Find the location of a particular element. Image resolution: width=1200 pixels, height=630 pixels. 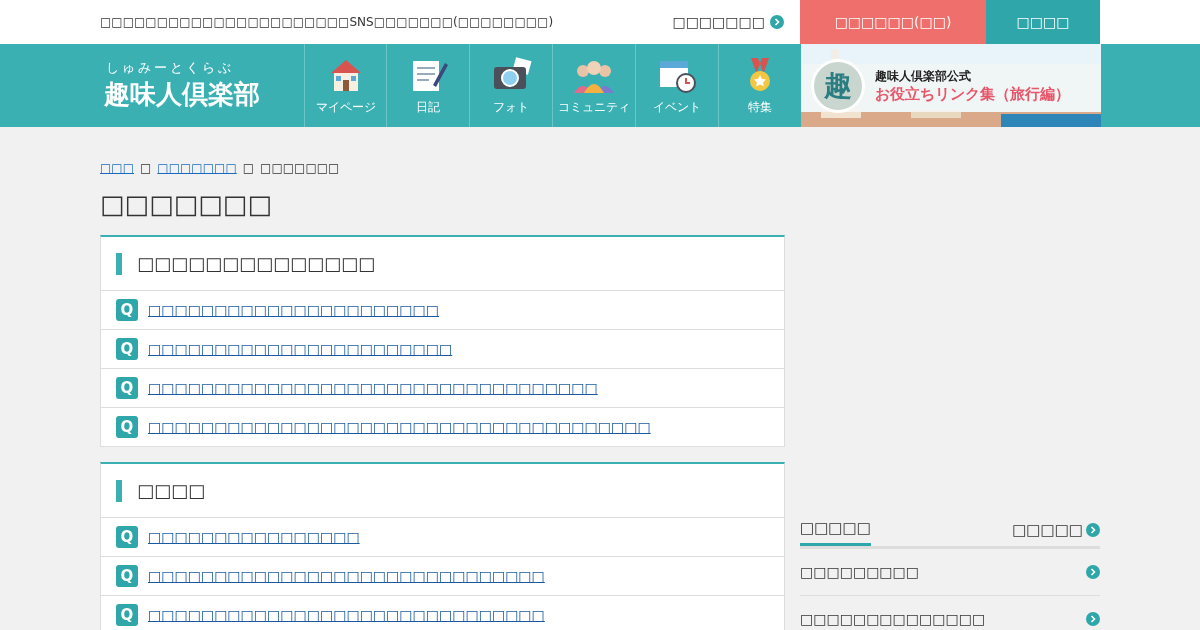

site-tagline: □□□□□□□□□□□□□□□□□□□□□□SNS□□□□□□□(□□□□□□□□) is located at coordinates (327, 22).